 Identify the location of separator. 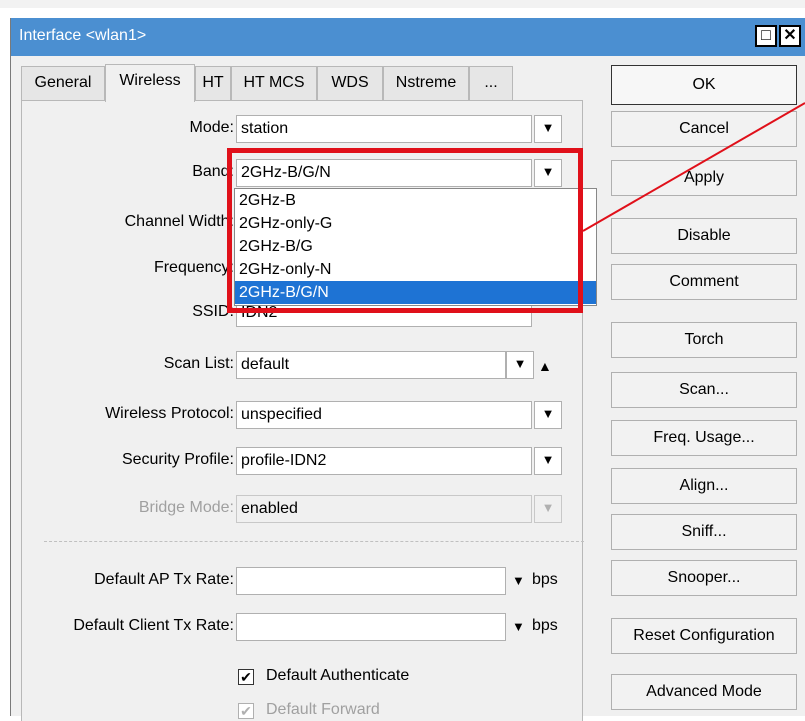
(314, 541).